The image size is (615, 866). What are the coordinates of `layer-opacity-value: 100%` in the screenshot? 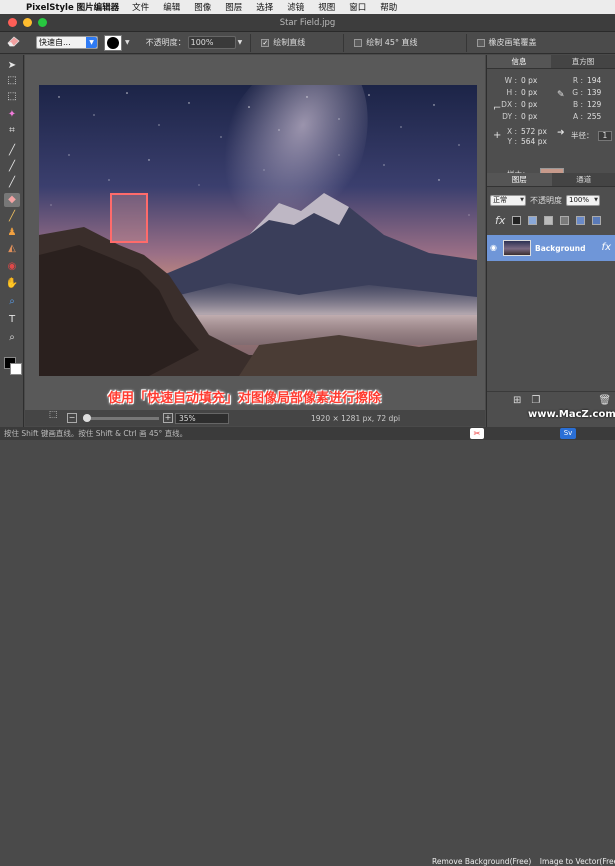 It's located at (579, 200).